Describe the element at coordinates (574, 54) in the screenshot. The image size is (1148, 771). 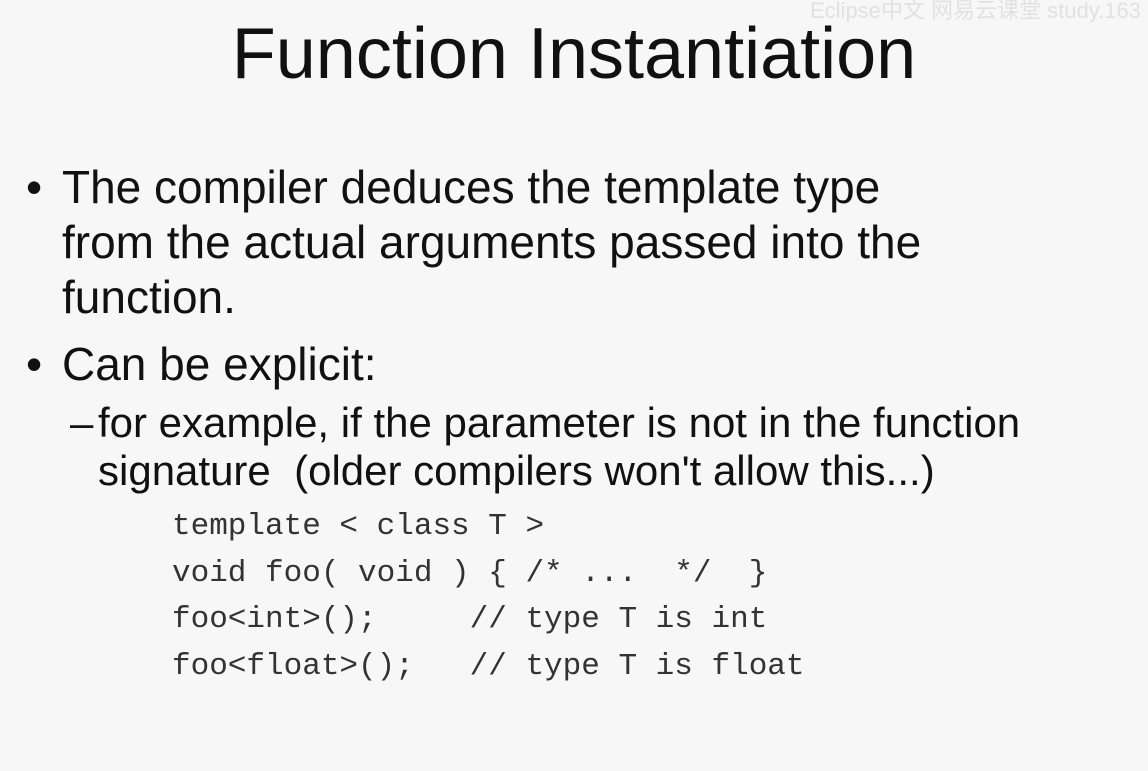
I see `slide-title: Function Instantiation` at that location.